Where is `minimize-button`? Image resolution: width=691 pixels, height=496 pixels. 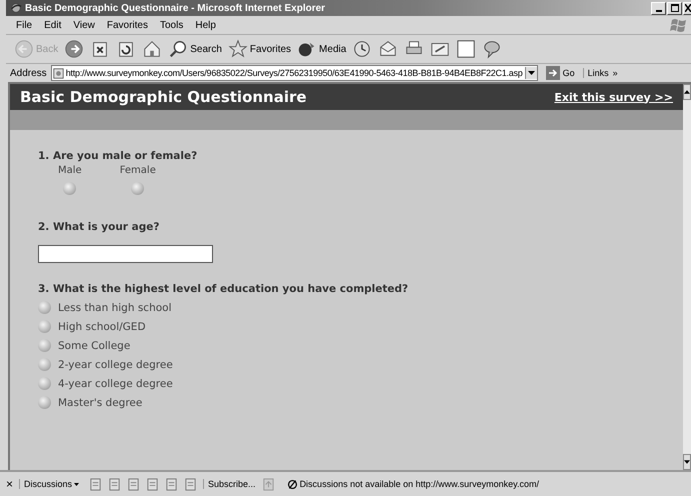 minimize-button is located at coordinates (658, 8).